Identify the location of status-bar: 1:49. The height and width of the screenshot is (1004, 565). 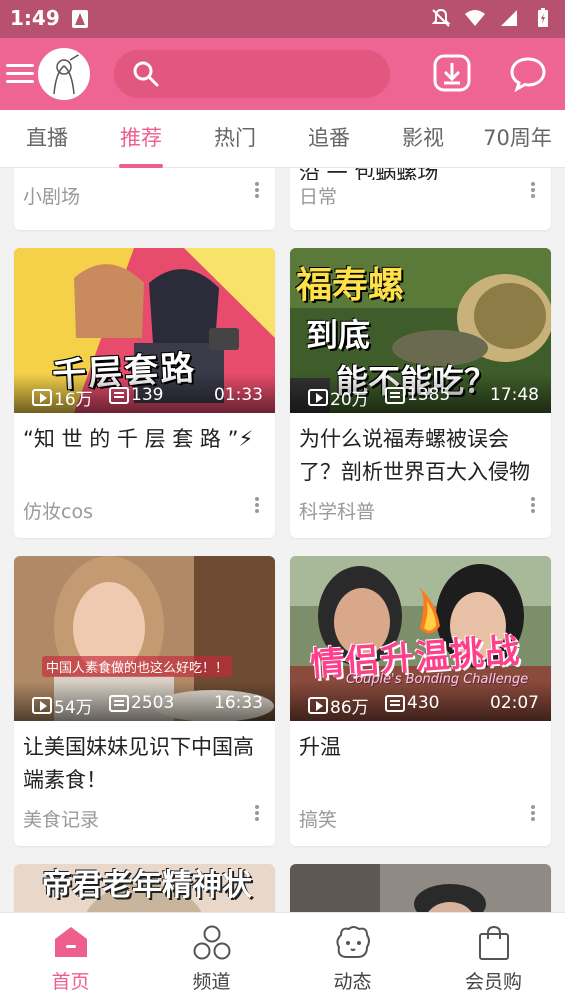
(282, 19).